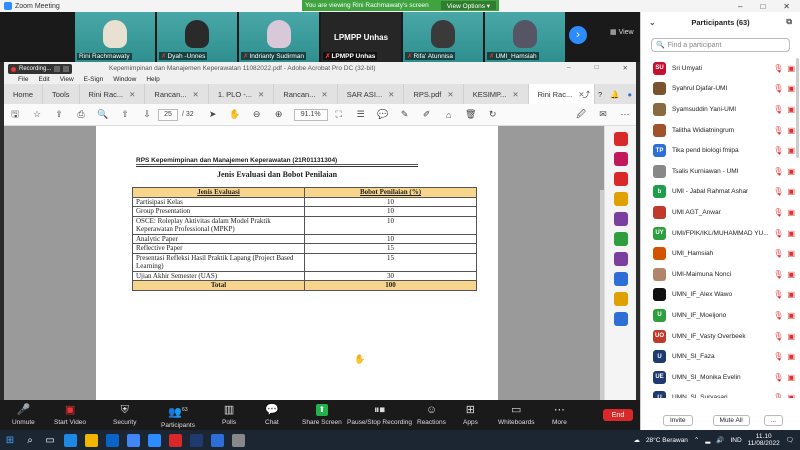 The image size is (800, 450). What do you see at coordinates (361, 37) in the screenshot?
I see `video-tile: LPMPP Unhas ✗LPMPP Unhas` at bounding box center [361, 37].